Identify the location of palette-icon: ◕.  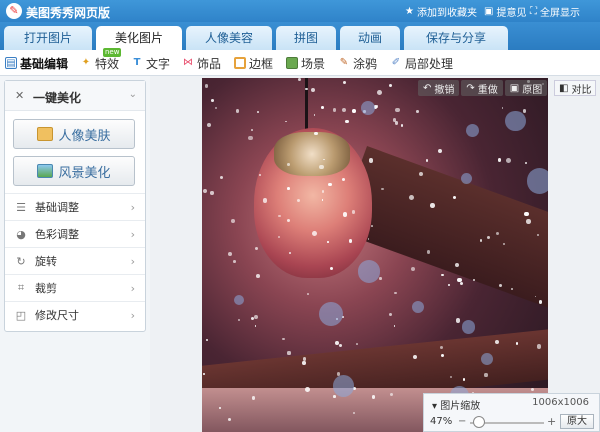
(21, 234).